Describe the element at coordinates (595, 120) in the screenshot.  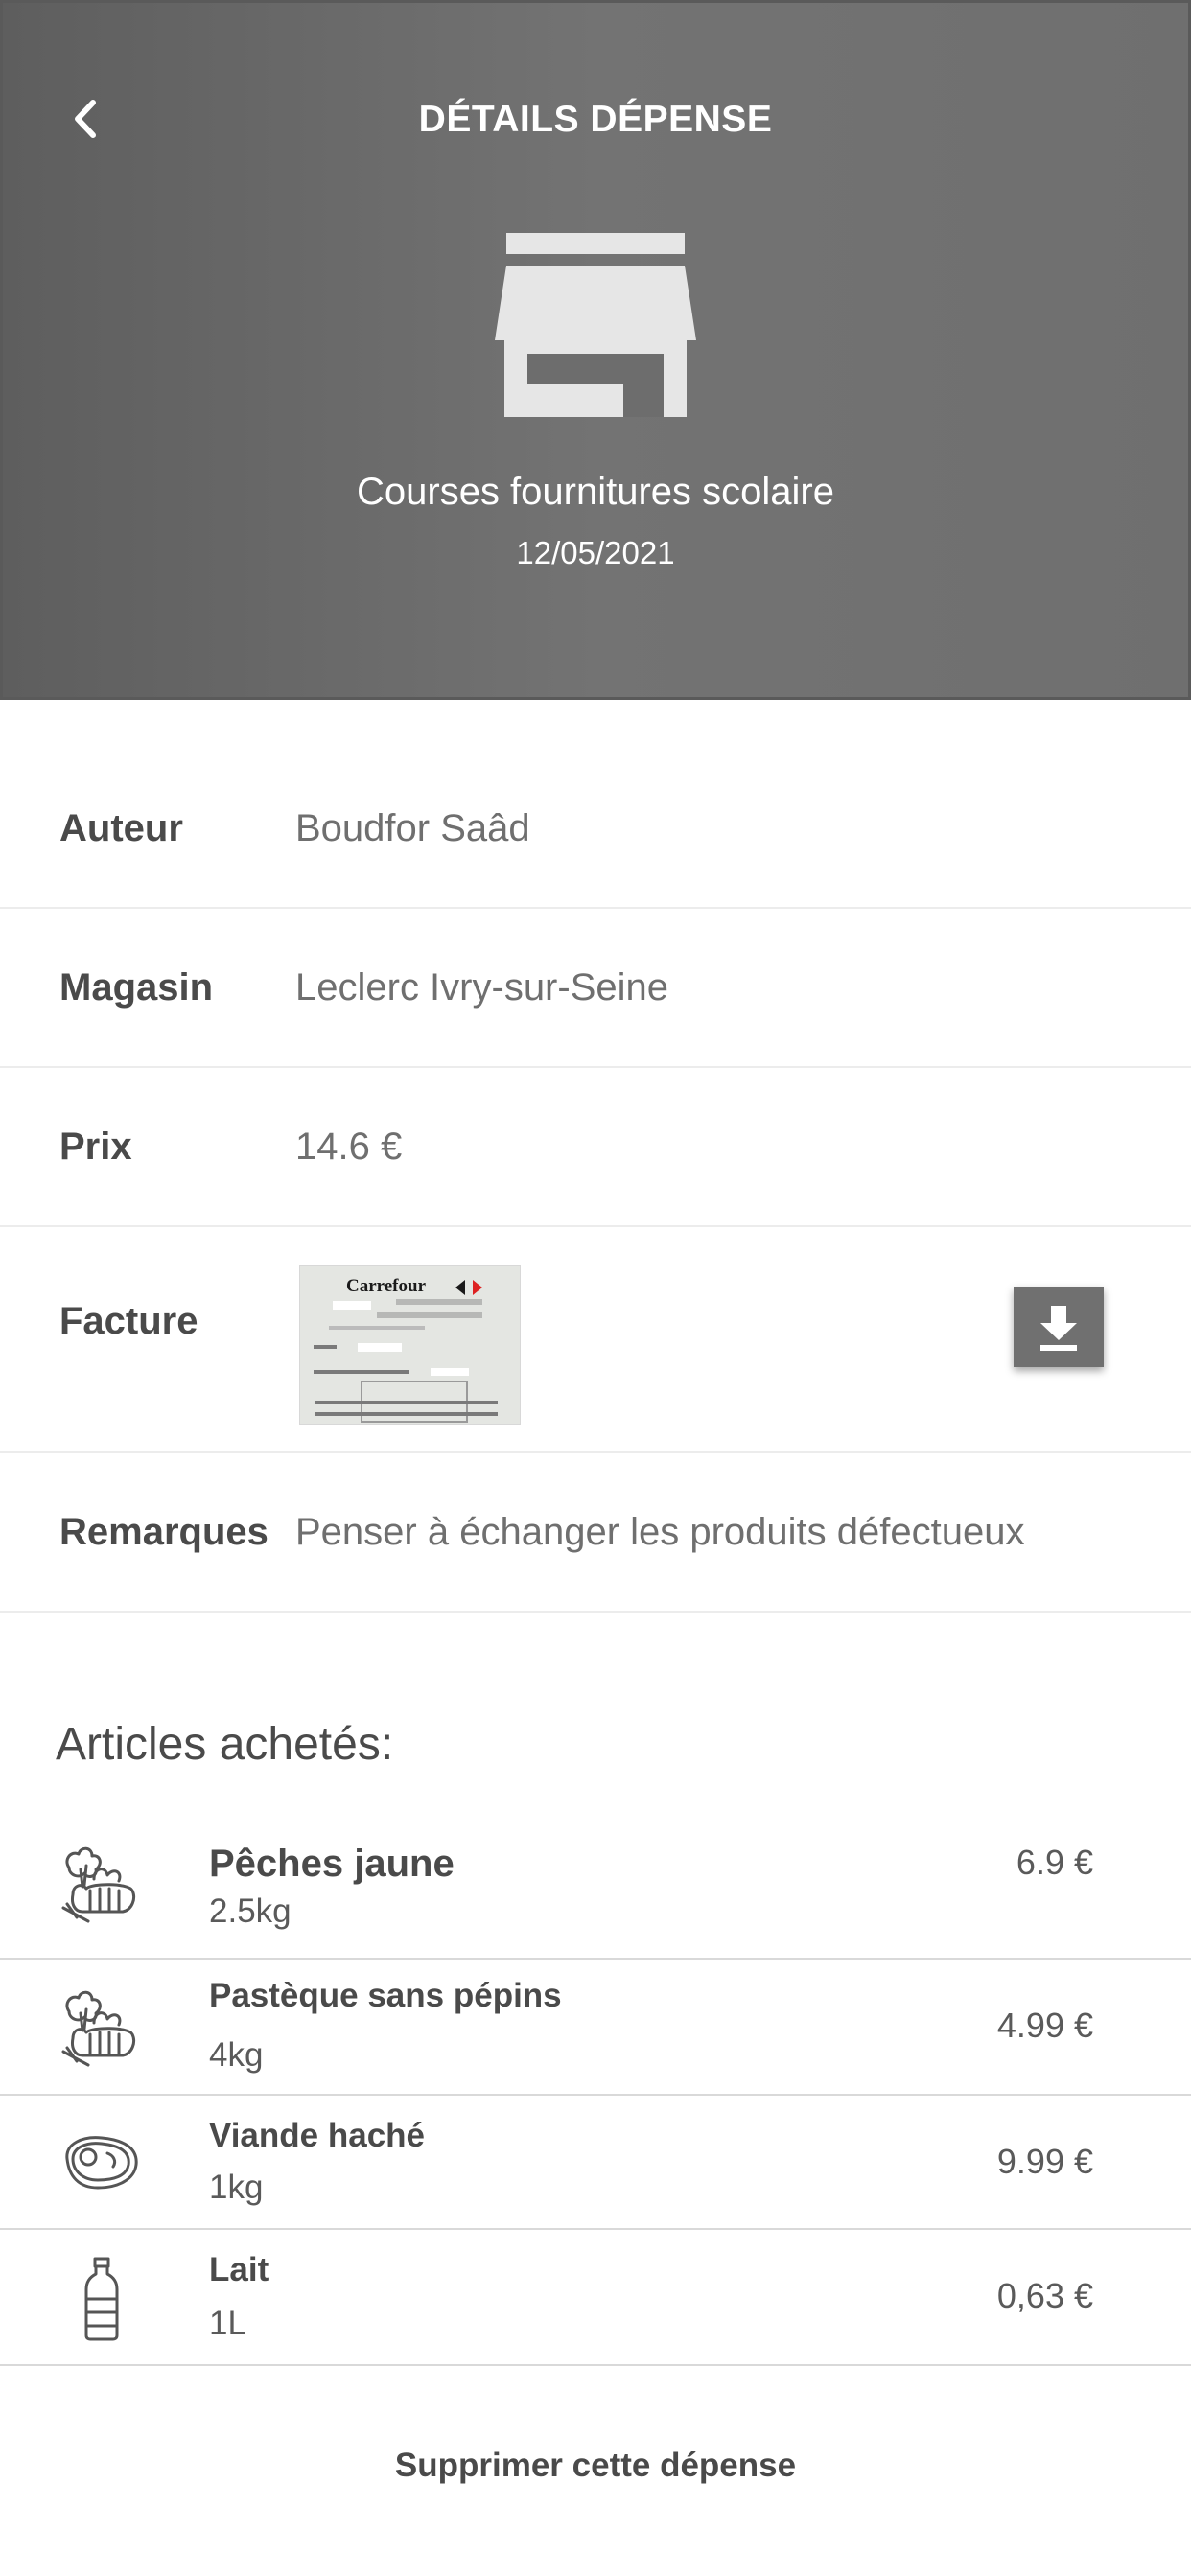
I see `page-title: DÉTAILS DÉPENSE` at that location.